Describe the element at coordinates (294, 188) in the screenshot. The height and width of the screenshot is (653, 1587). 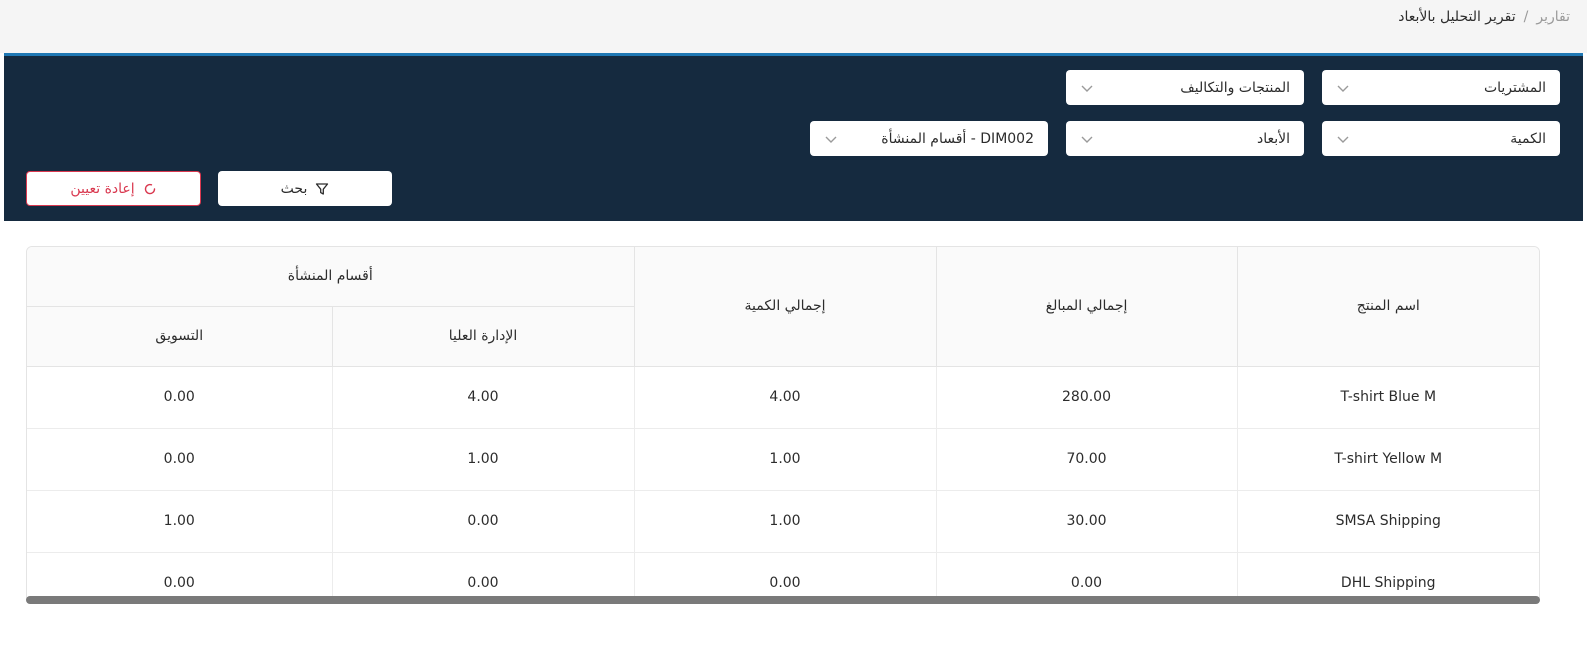
I see `search-button-label: بحث` at that location.